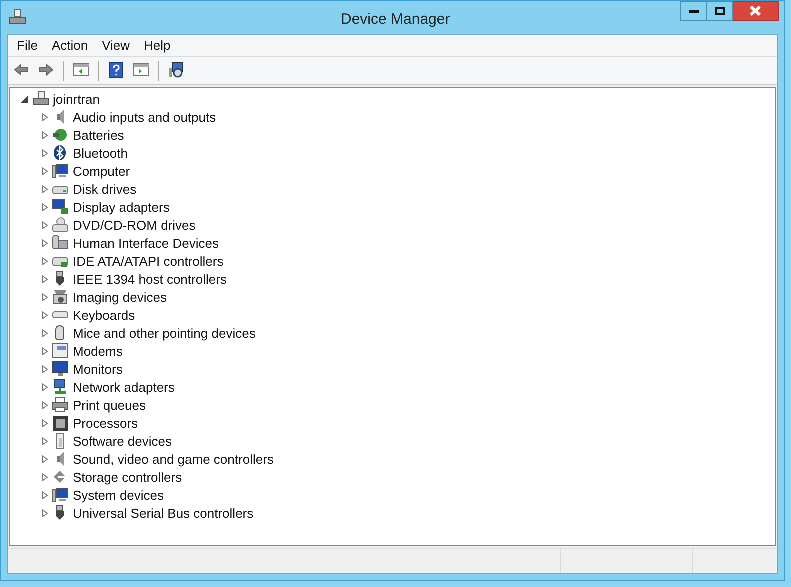  I want to click on tree-item: Print queues, so click(109, 405).